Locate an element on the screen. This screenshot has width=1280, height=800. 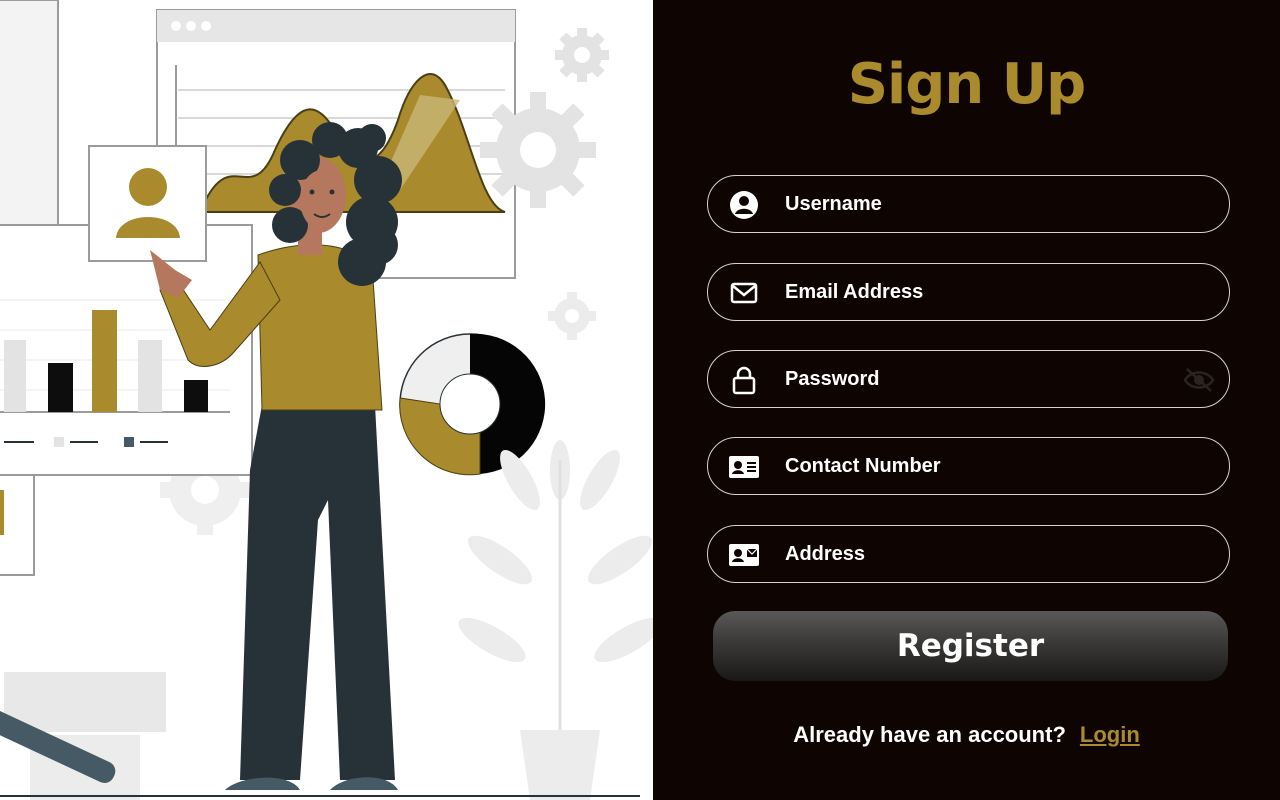
user-circle-icon is located at coordinates (744, 205).